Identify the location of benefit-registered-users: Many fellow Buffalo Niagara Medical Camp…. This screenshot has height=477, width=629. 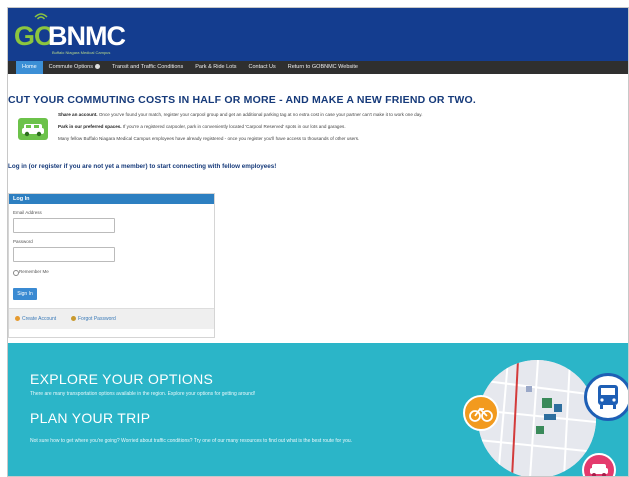
(208, 138).